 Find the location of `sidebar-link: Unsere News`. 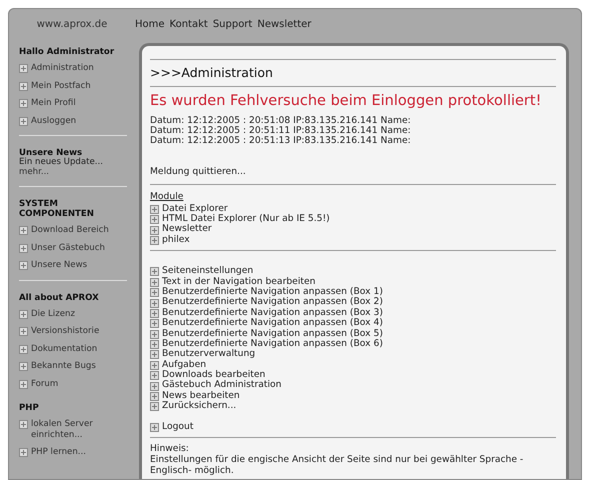

sidebar-link: Unsere News is located at coordinates (59, 265).